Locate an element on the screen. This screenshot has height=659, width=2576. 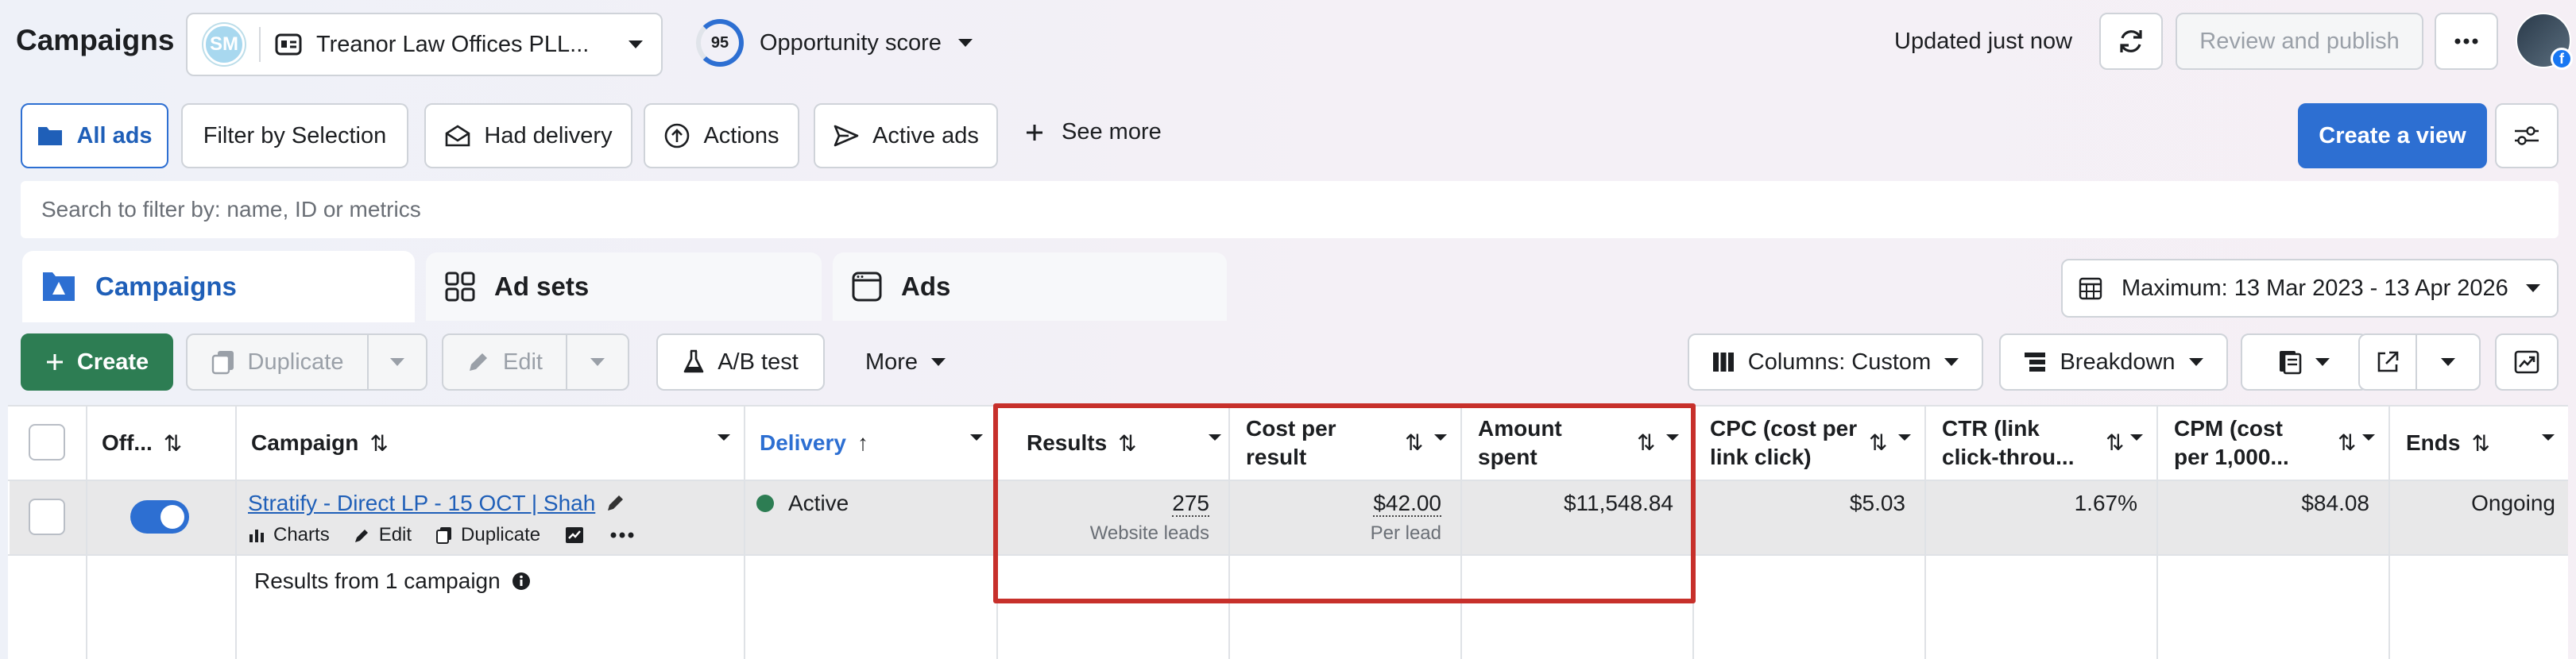
col-header-off-on: Off... ⇅ is located at coordinates (168, 443).